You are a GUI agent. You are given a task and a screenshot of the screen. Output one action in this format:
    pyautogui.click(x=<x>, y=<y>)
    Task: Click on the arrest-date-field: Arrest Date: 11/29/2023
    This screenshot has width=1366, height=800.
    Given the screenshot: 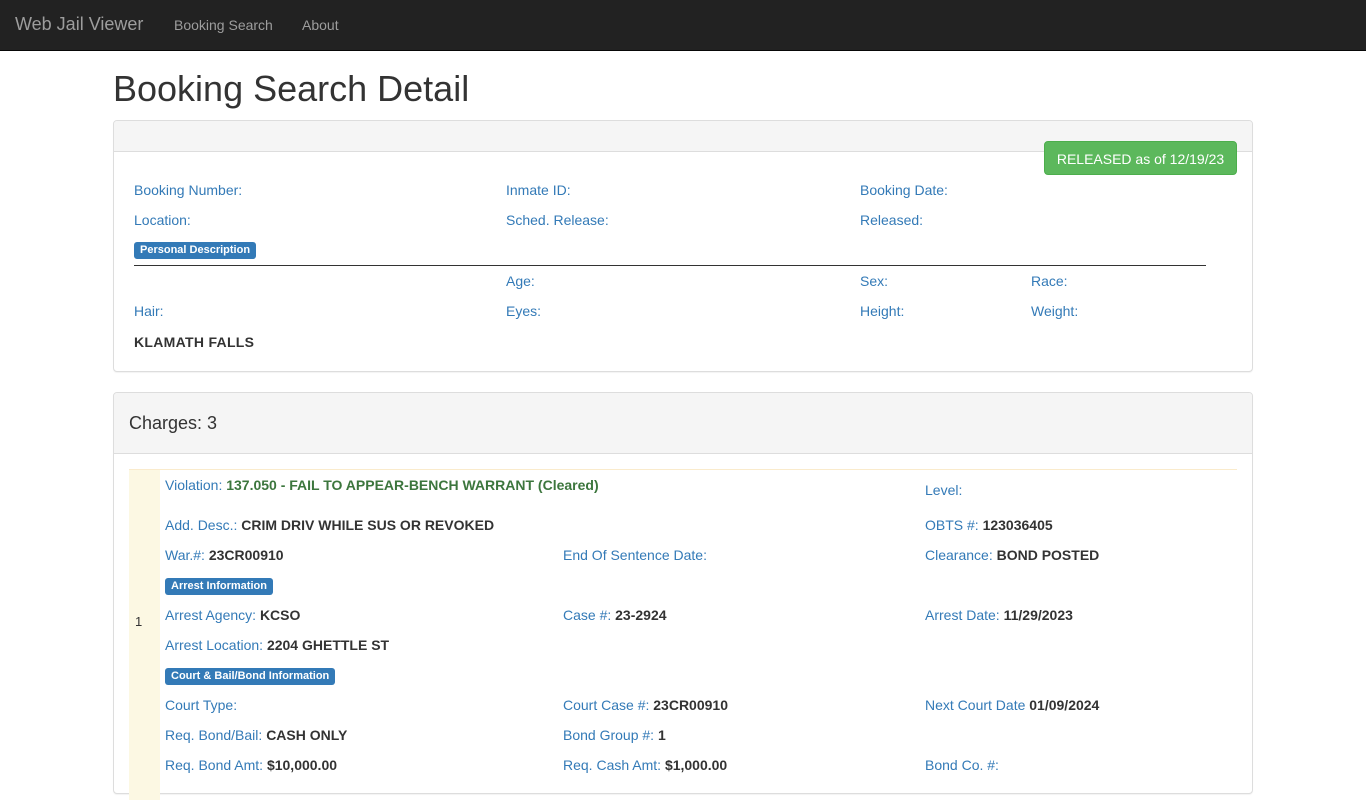 What is the action you would take?
    pyautogui.click(x=999, y=615)
    